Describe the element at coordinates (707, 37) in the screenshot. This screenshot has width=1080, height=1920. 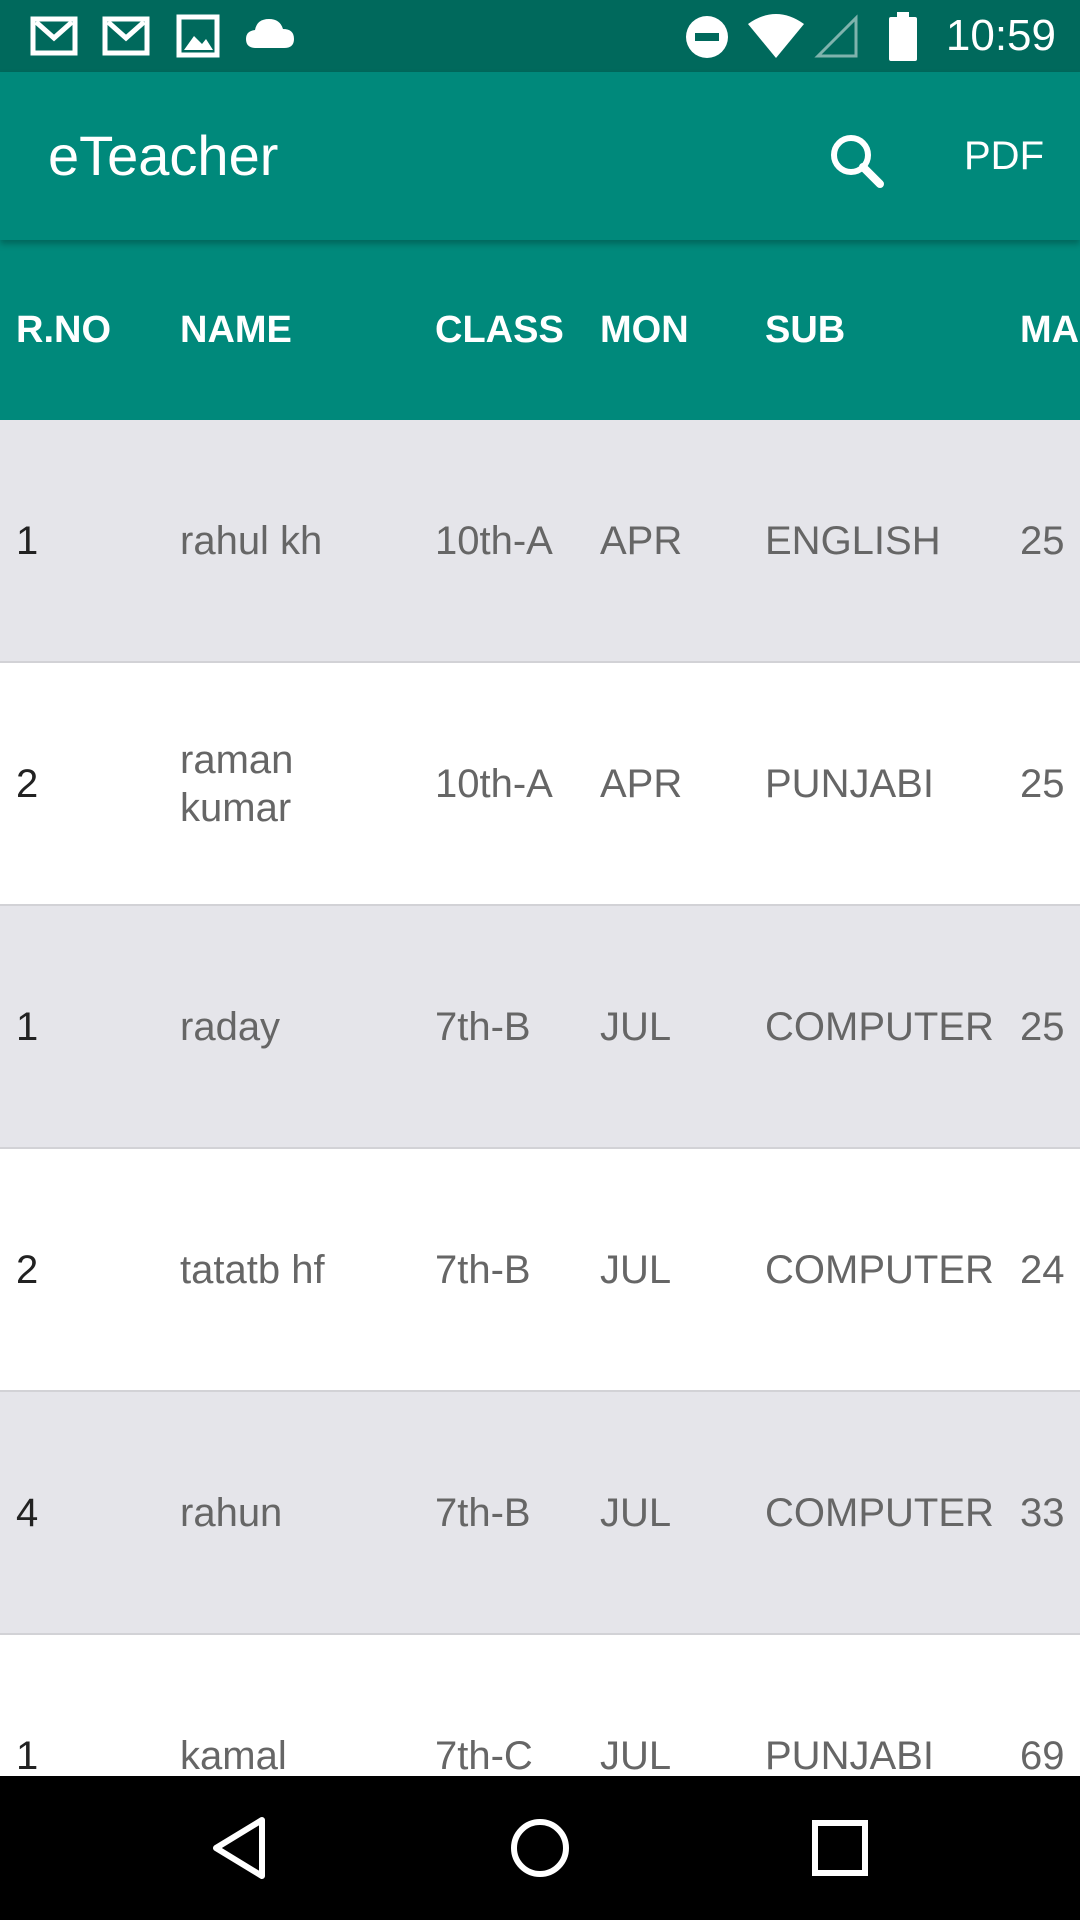
I see `do-not-disturb-icon` at that location.